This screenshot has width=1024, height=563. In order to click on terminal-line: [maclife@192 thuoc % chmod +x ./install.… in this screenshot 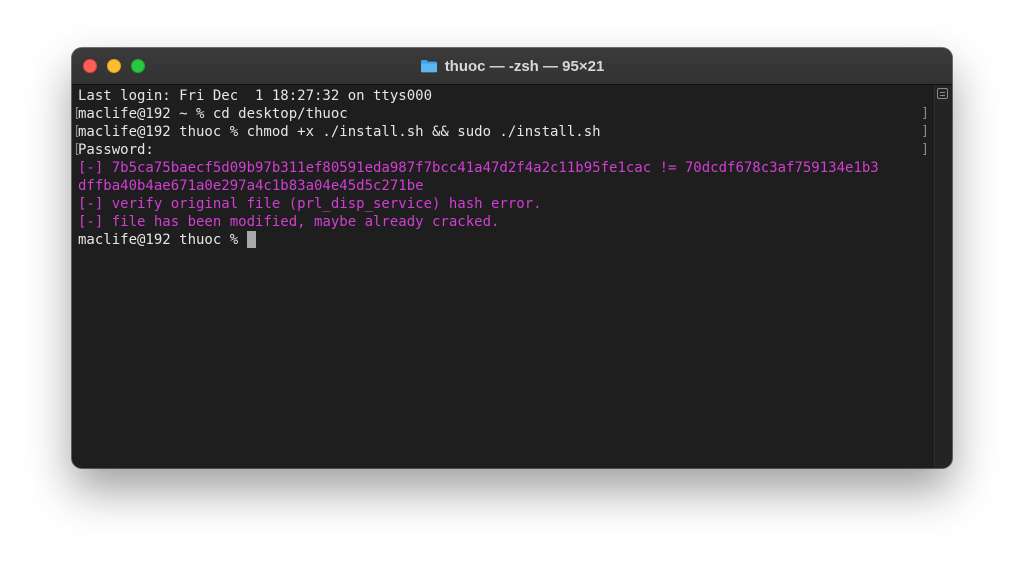, I will do `click(502, 132)`.